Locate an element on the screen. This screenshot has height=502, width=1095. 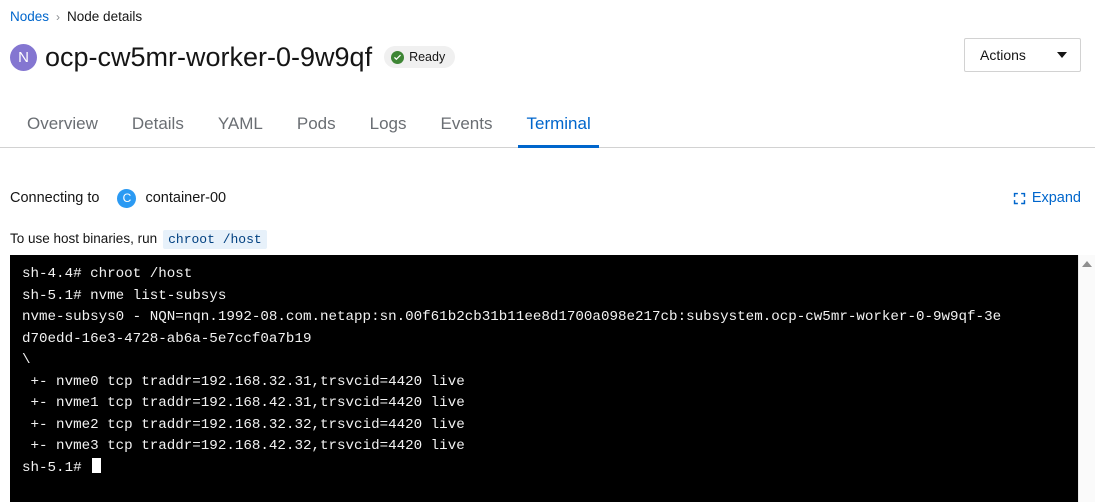
status-badge-label: Ready is located at coordinates (427, 57).